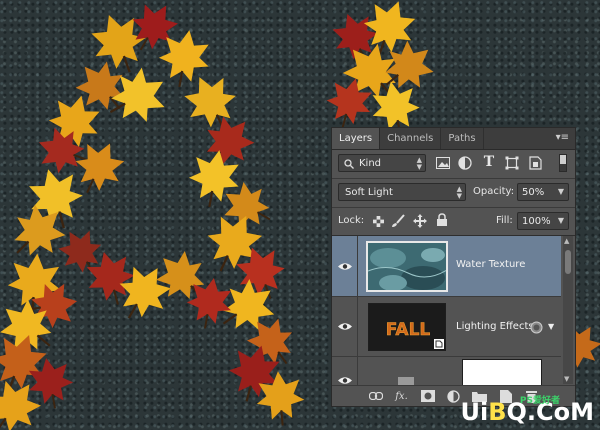 The height and width of the screenshot is (430, 600). I want to click on search-icon, so click(349, 164).